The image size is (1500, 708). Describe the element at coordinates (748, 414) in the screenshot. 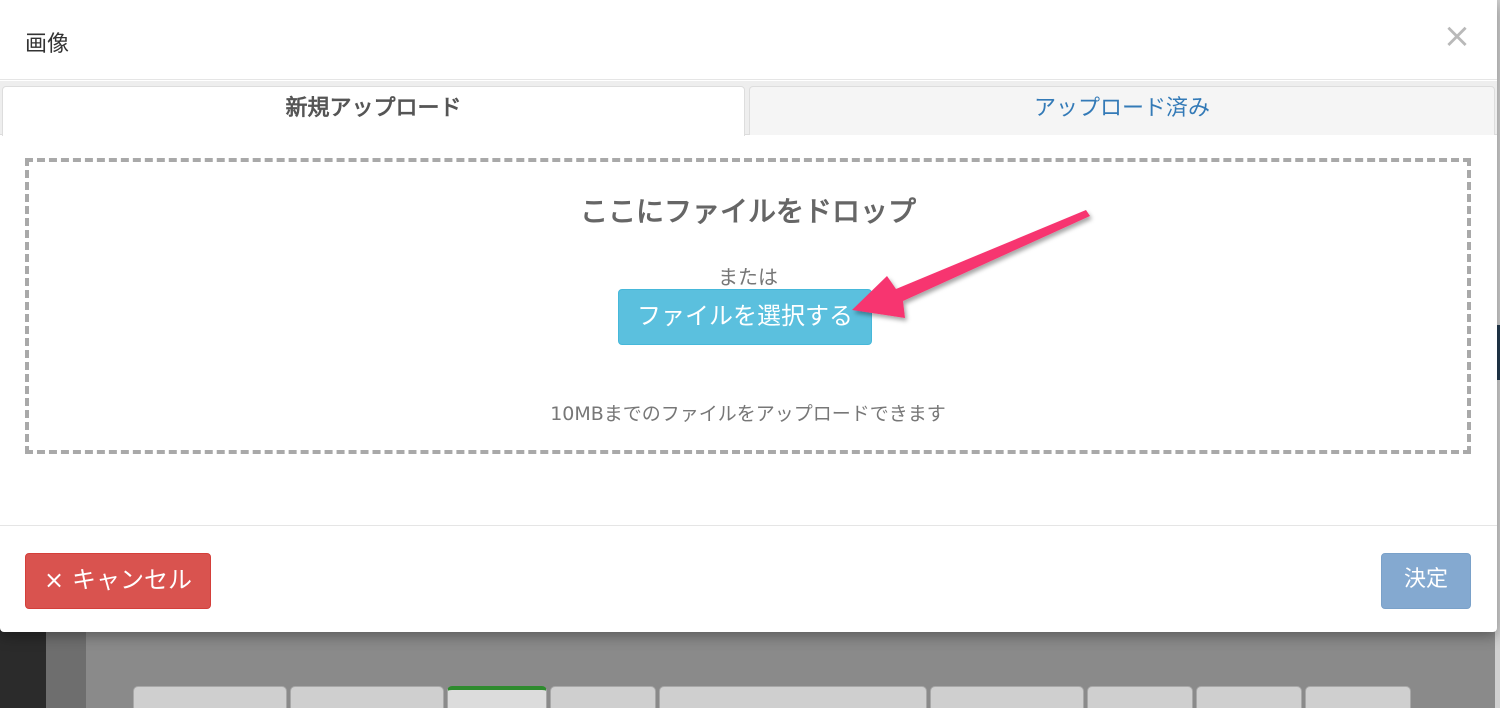

I see `file-size-note: 10MBまでのファイルをアップロードできます` at that location.